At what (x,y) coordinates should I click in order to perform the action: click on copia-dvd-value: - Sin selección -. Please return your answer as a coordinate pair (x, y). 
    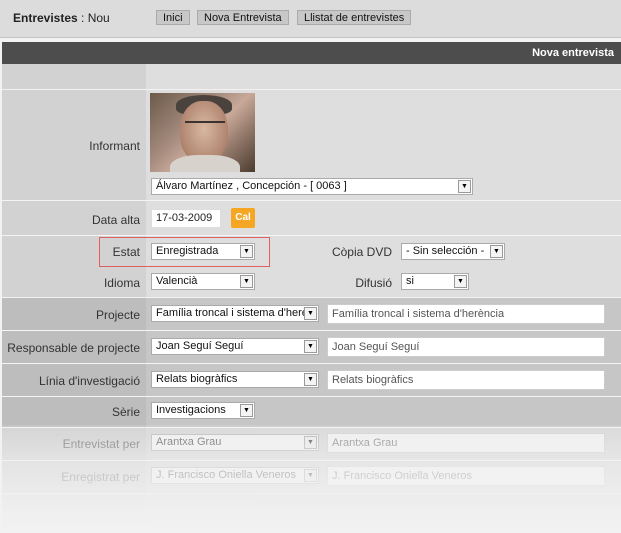
    Looking at the image, I should click on (445, 251).